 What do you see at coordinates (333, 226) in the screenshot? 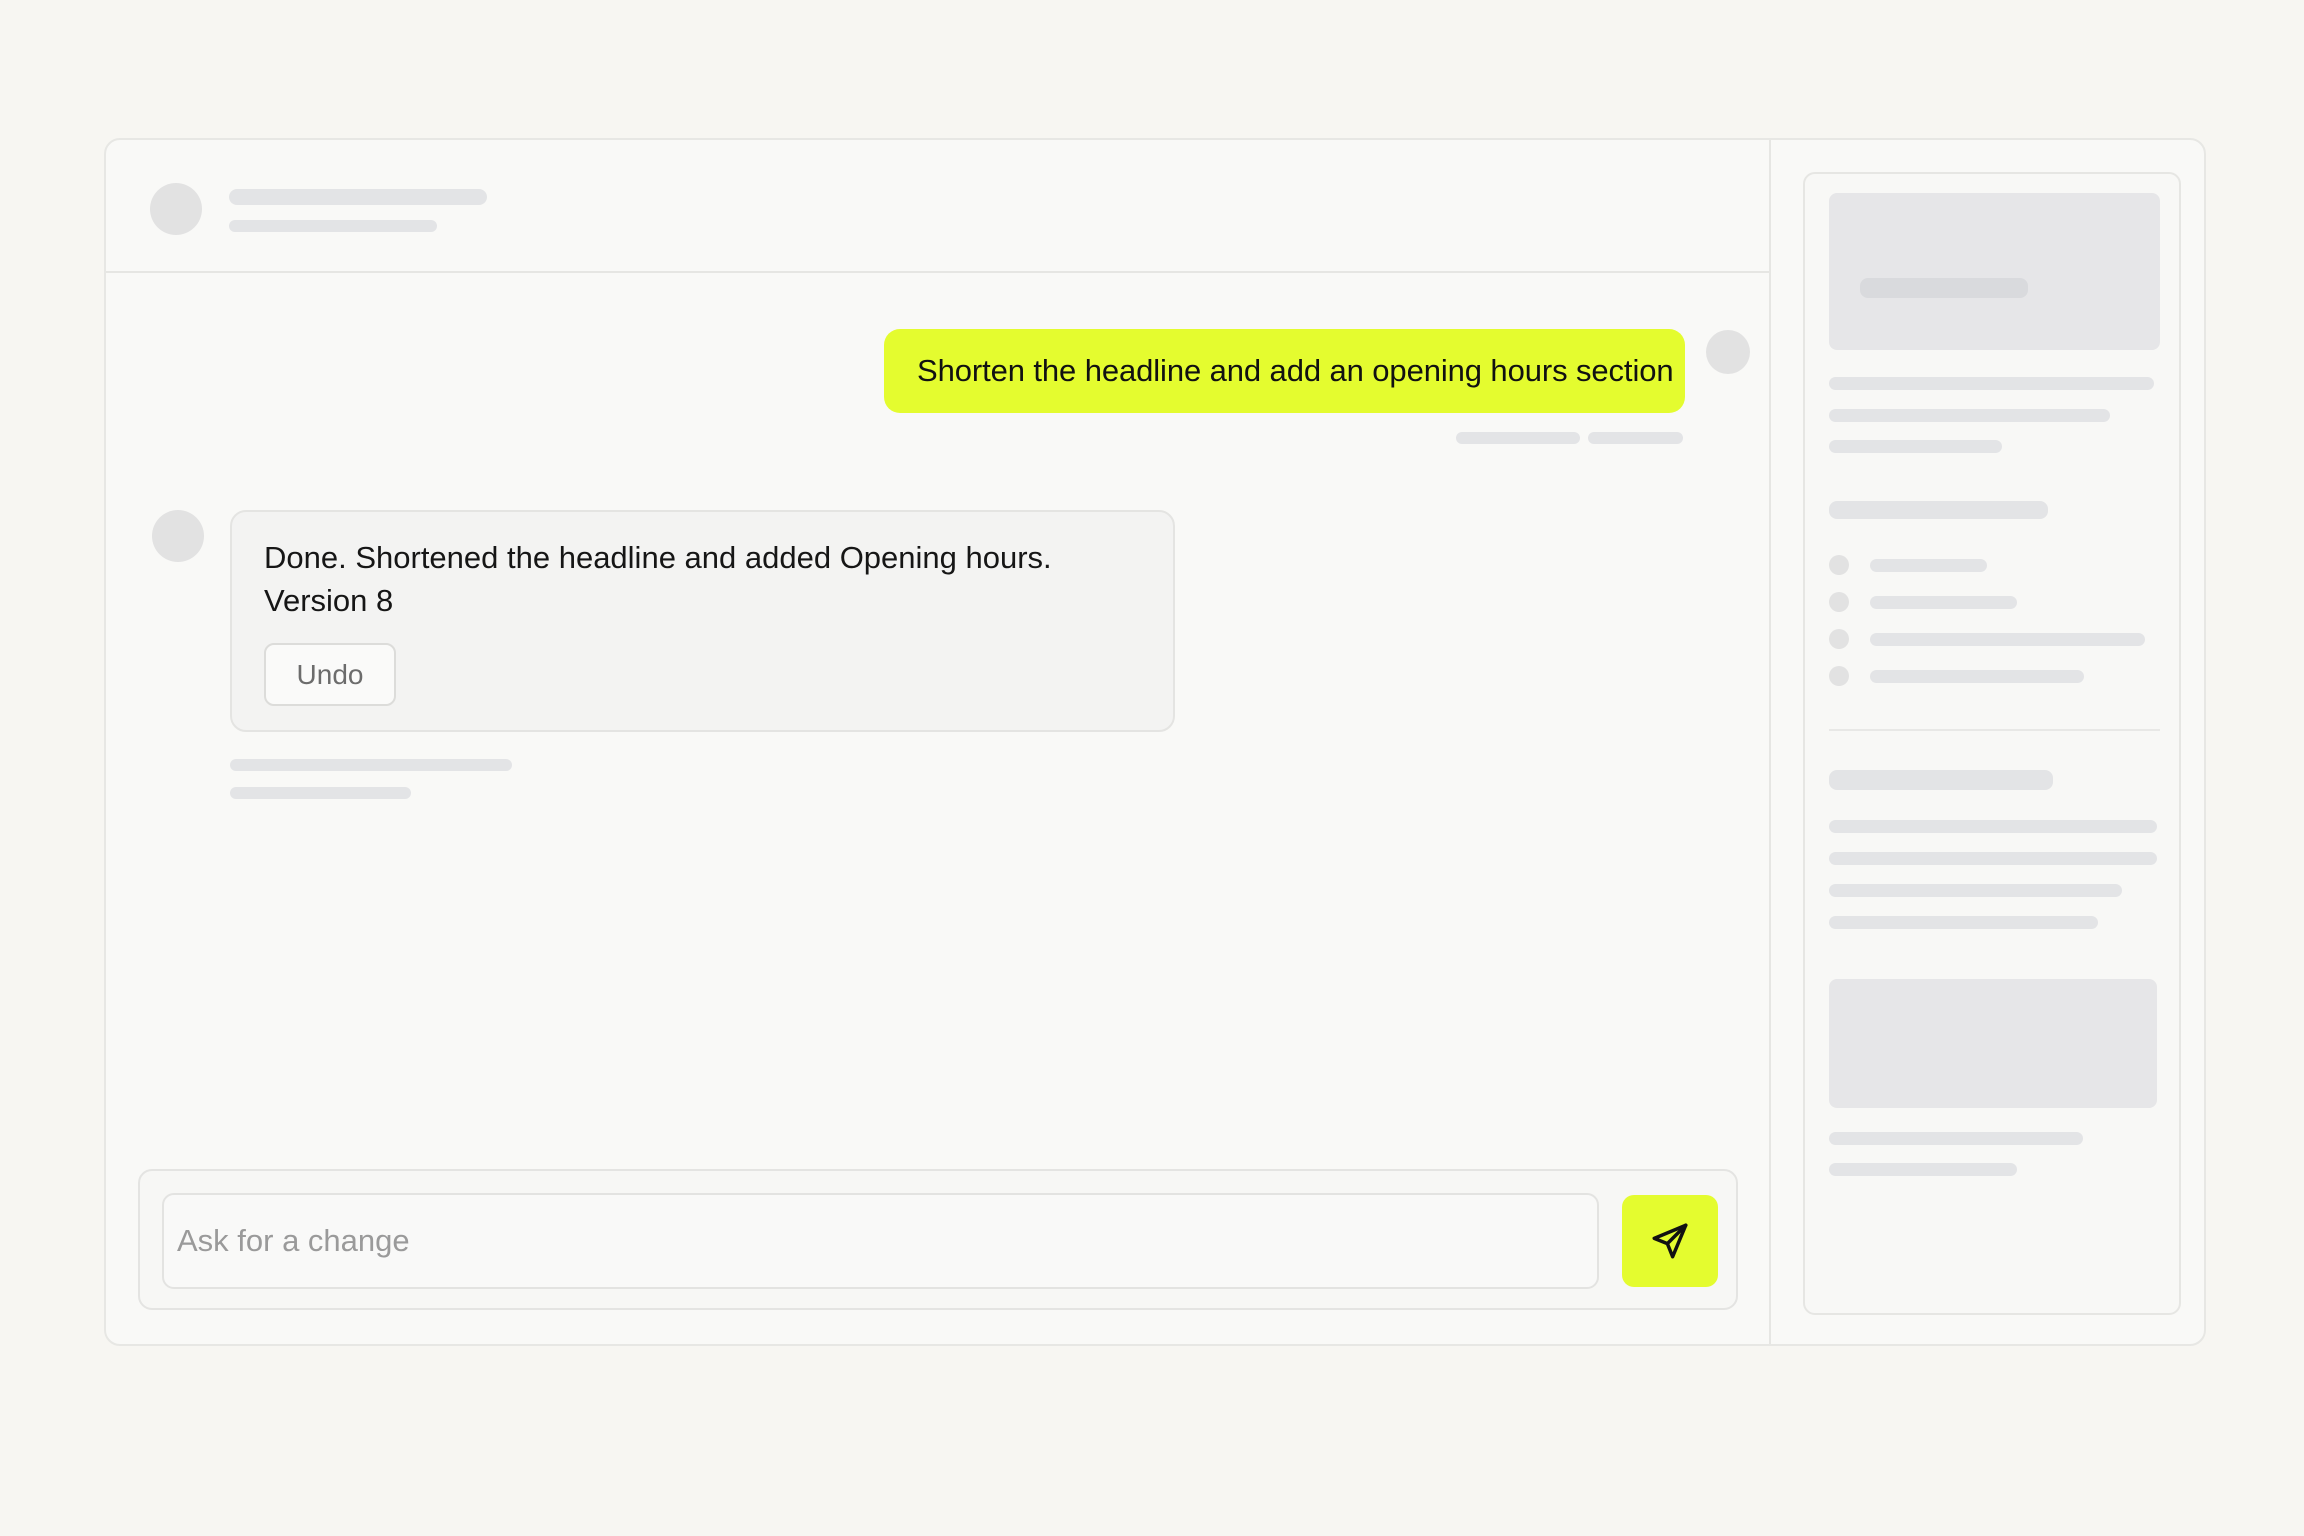
I see `header-subtitle-placeholder` at bounding box center [333, 226].